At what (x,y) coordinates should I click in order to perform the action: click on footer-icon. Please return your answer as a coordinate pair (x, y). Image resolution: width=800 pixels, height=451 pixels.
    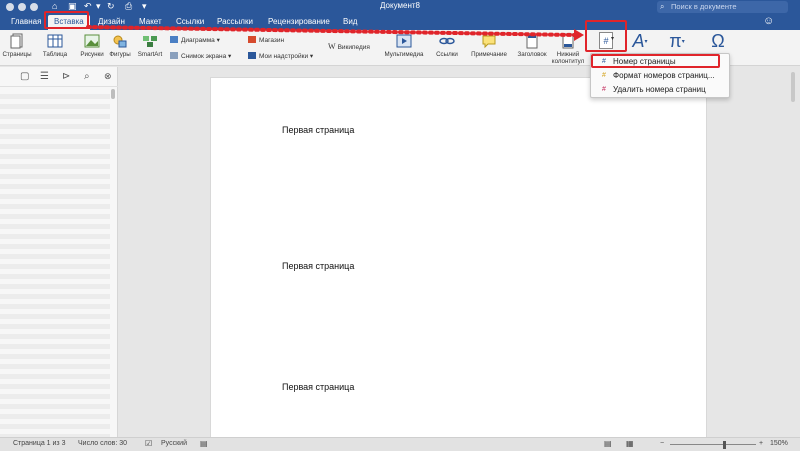
    Looking at the image, I should click on (568, 41).